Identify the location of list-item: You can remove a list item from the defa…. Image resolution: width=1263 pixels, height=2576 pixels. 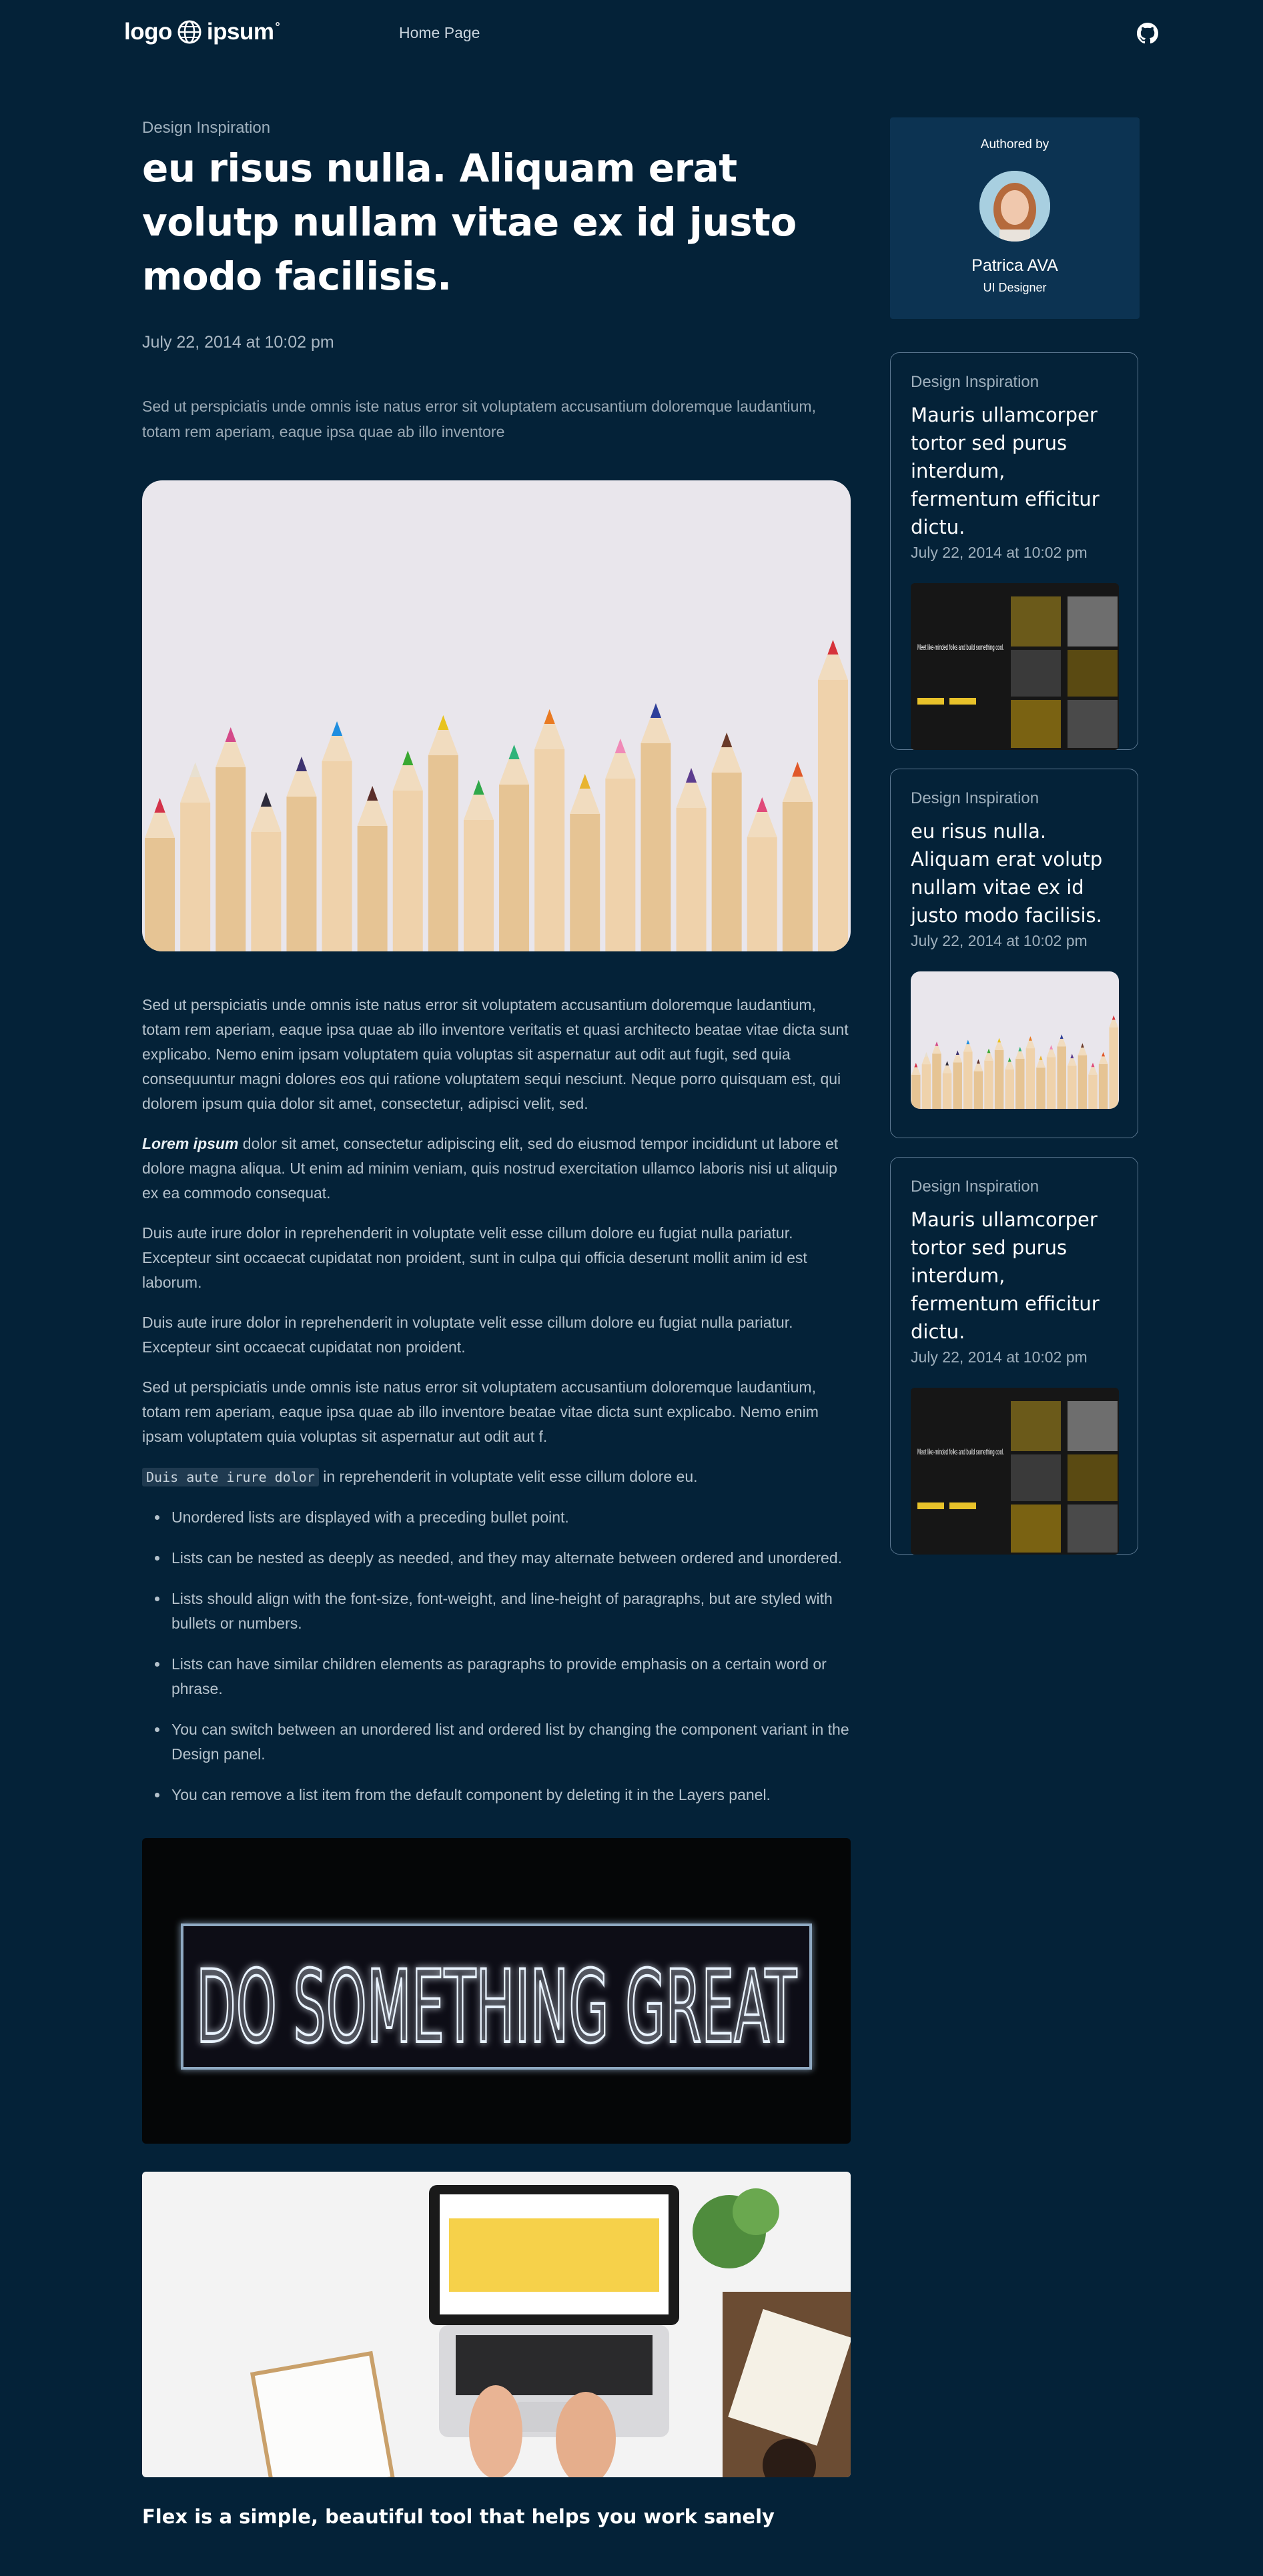
(510, 1795).